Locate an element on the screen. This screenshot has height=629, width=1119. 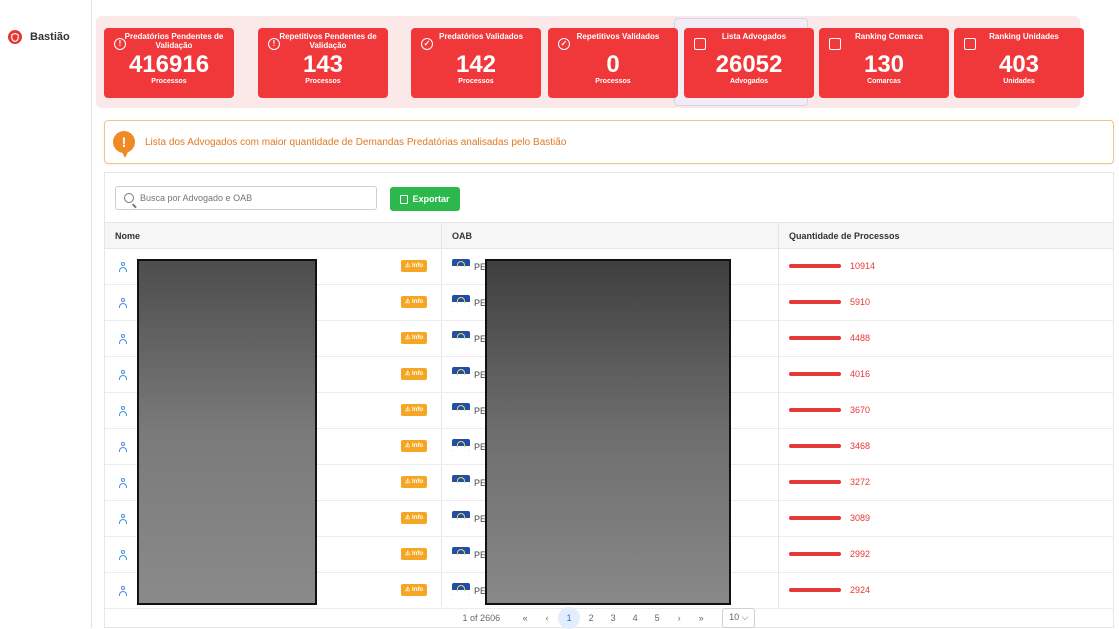
redacted-names-block is located at coordinates (227, 432).